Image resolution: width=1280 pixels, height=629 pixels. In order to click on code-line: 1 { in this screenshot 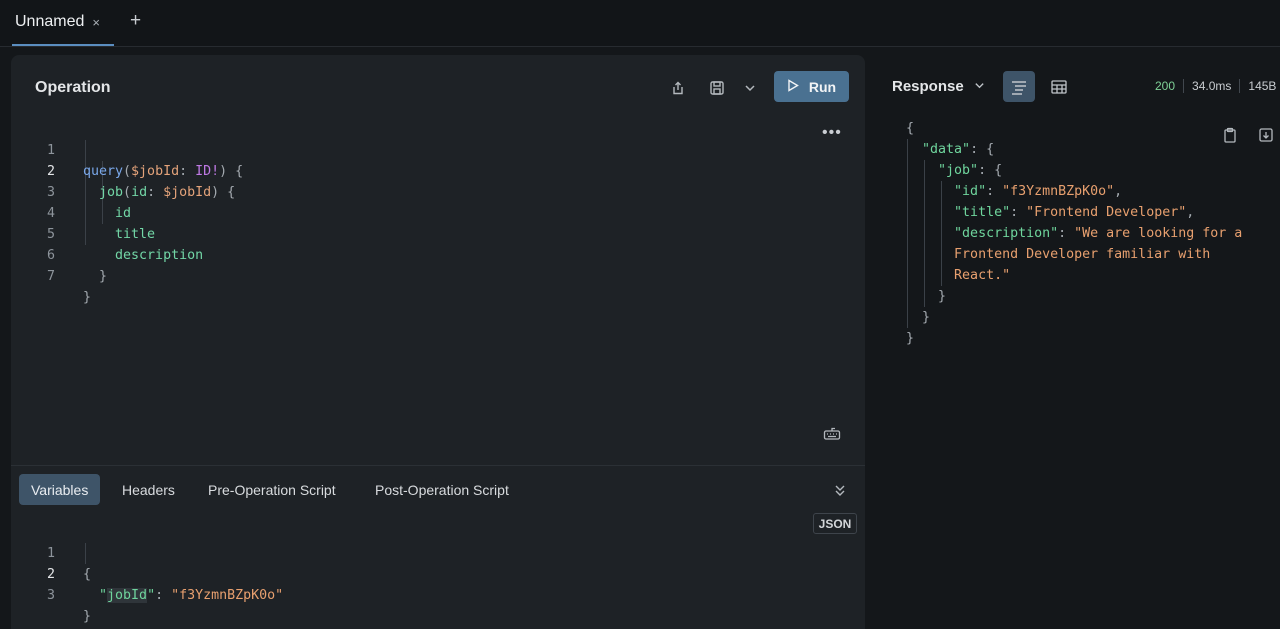, I will do `click(69, 564)`.